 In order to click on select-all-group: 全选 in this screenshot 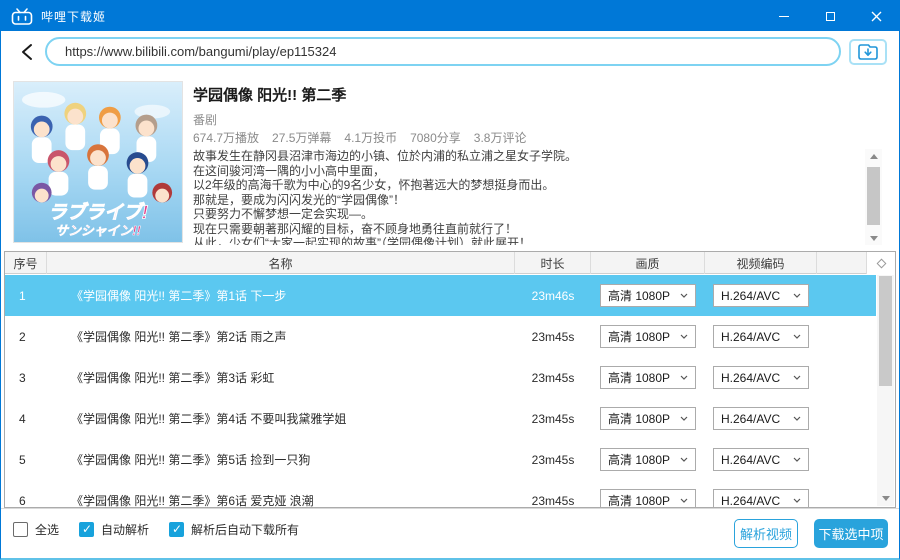, I will do `click(36, 529)`.